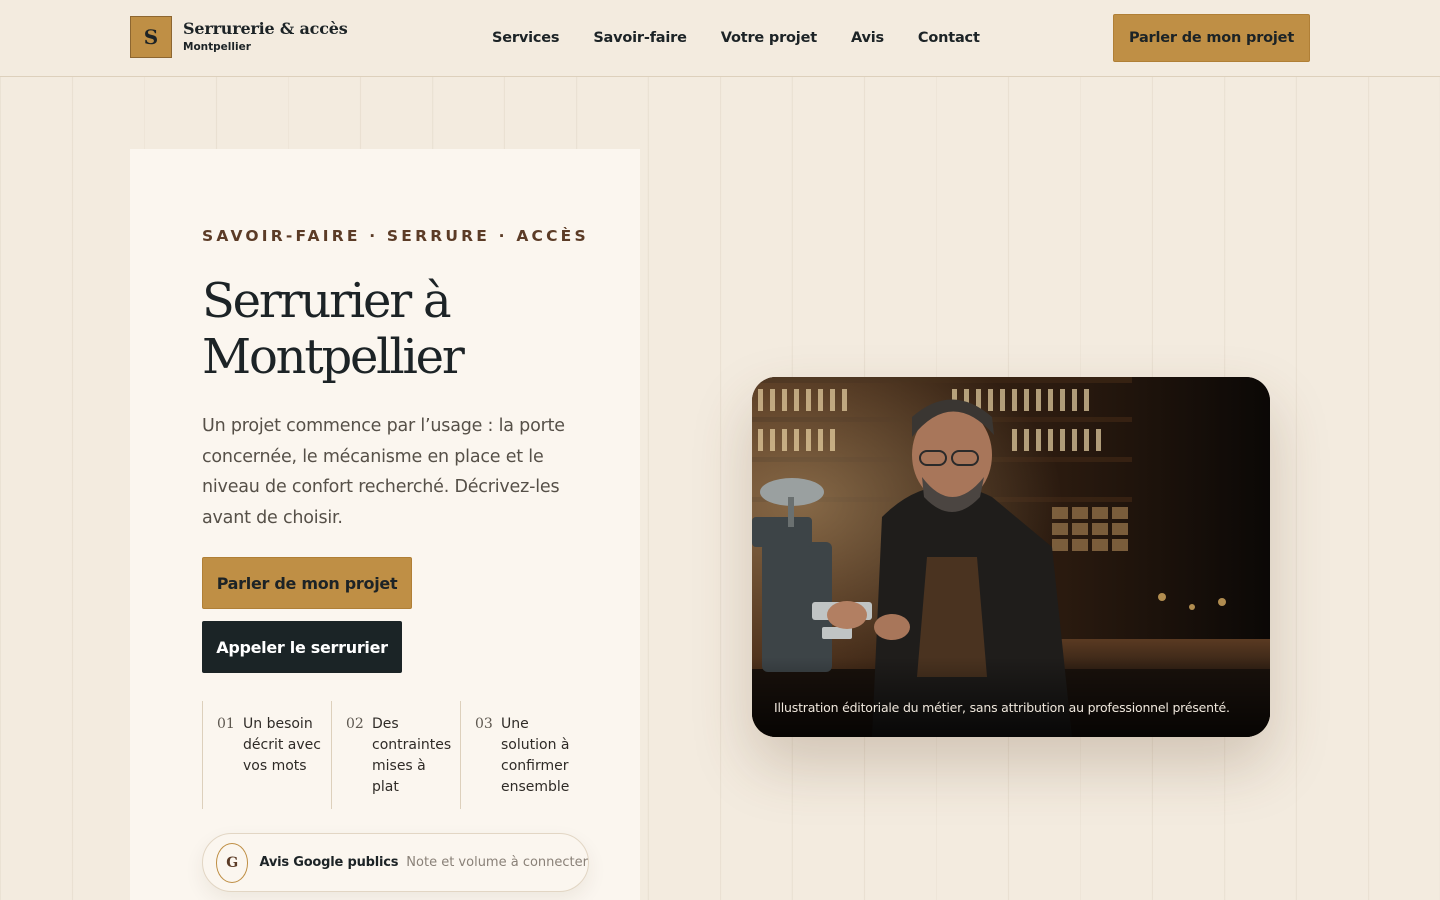 This screenshot has width=1440, height=900. What do you see at coordinates (769, 38) in the screenshot?
I see `nav-link-votre-projet: Votre projet` at bounding box center [769, 38].